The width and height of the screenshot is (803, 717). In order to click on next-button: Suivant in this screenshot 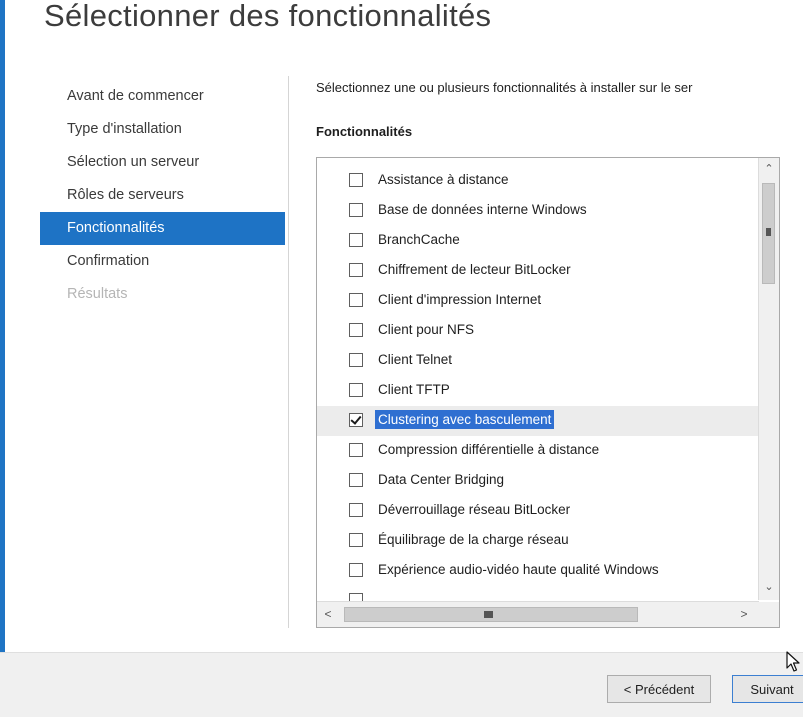, I will do `click(767, 689)`.